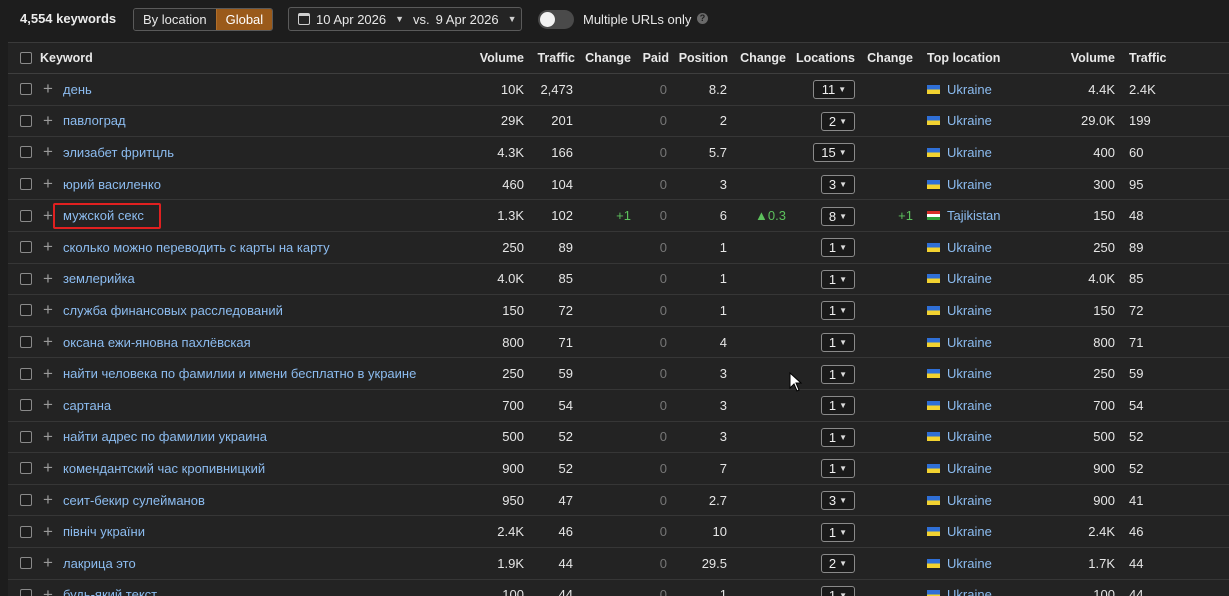 This screenshot has height=596, width=1229. What do you see at coordinates (103, 215) in the screenshot?
I see `keyword-link: мужской секс` at bounding box center [103, 215].